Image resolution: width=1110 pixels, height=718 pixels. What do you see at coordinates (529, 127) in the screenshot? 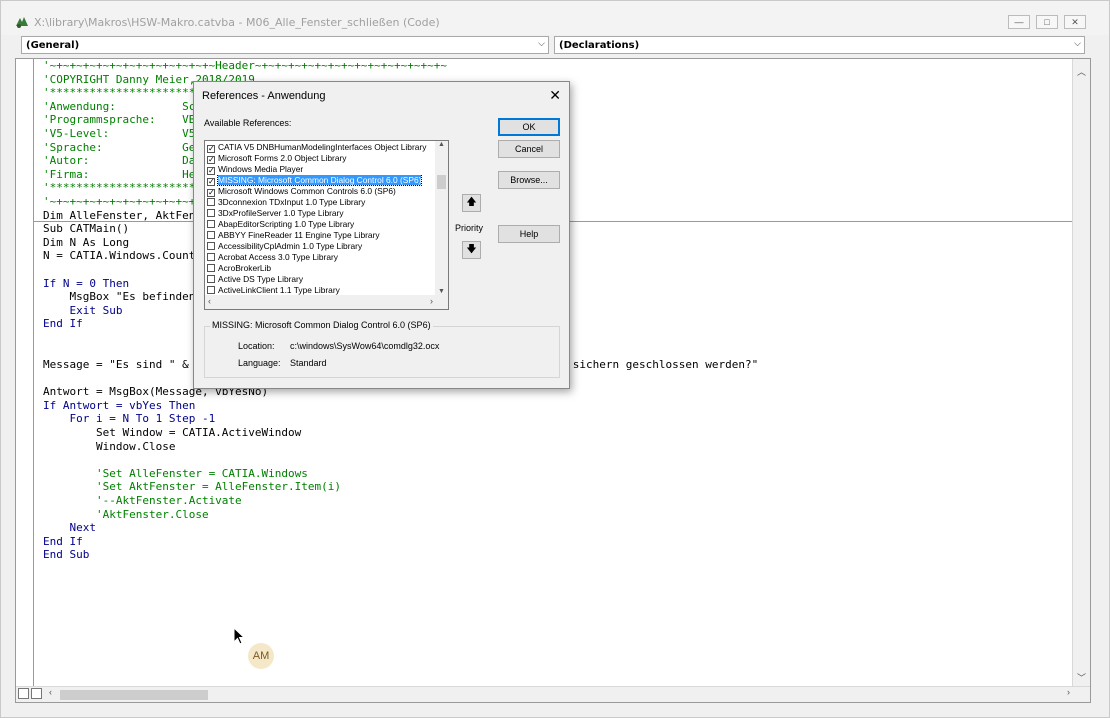
I see `ok-button: OK` at bounding box center [529, 127].